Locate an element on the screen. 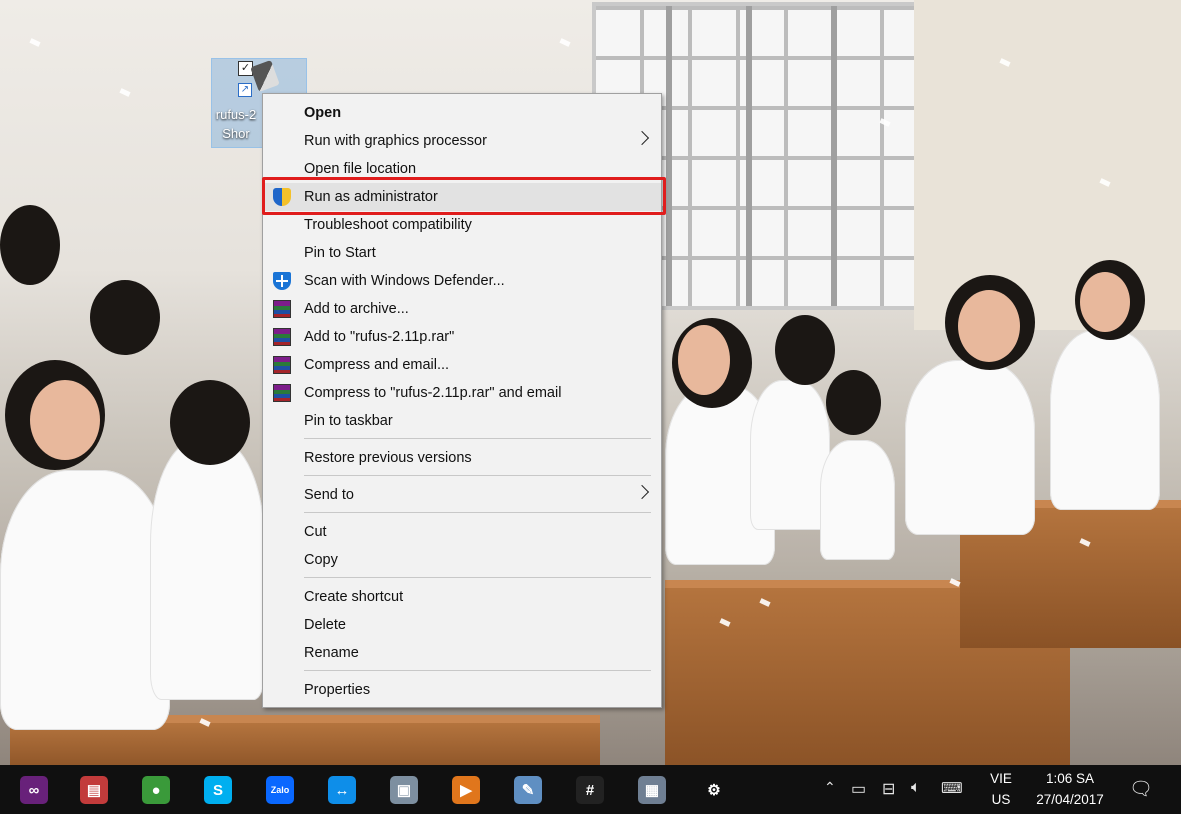 The height and width of the screenshot is (814, 1181). slack-icon: # is located at coordinates (590, 790).